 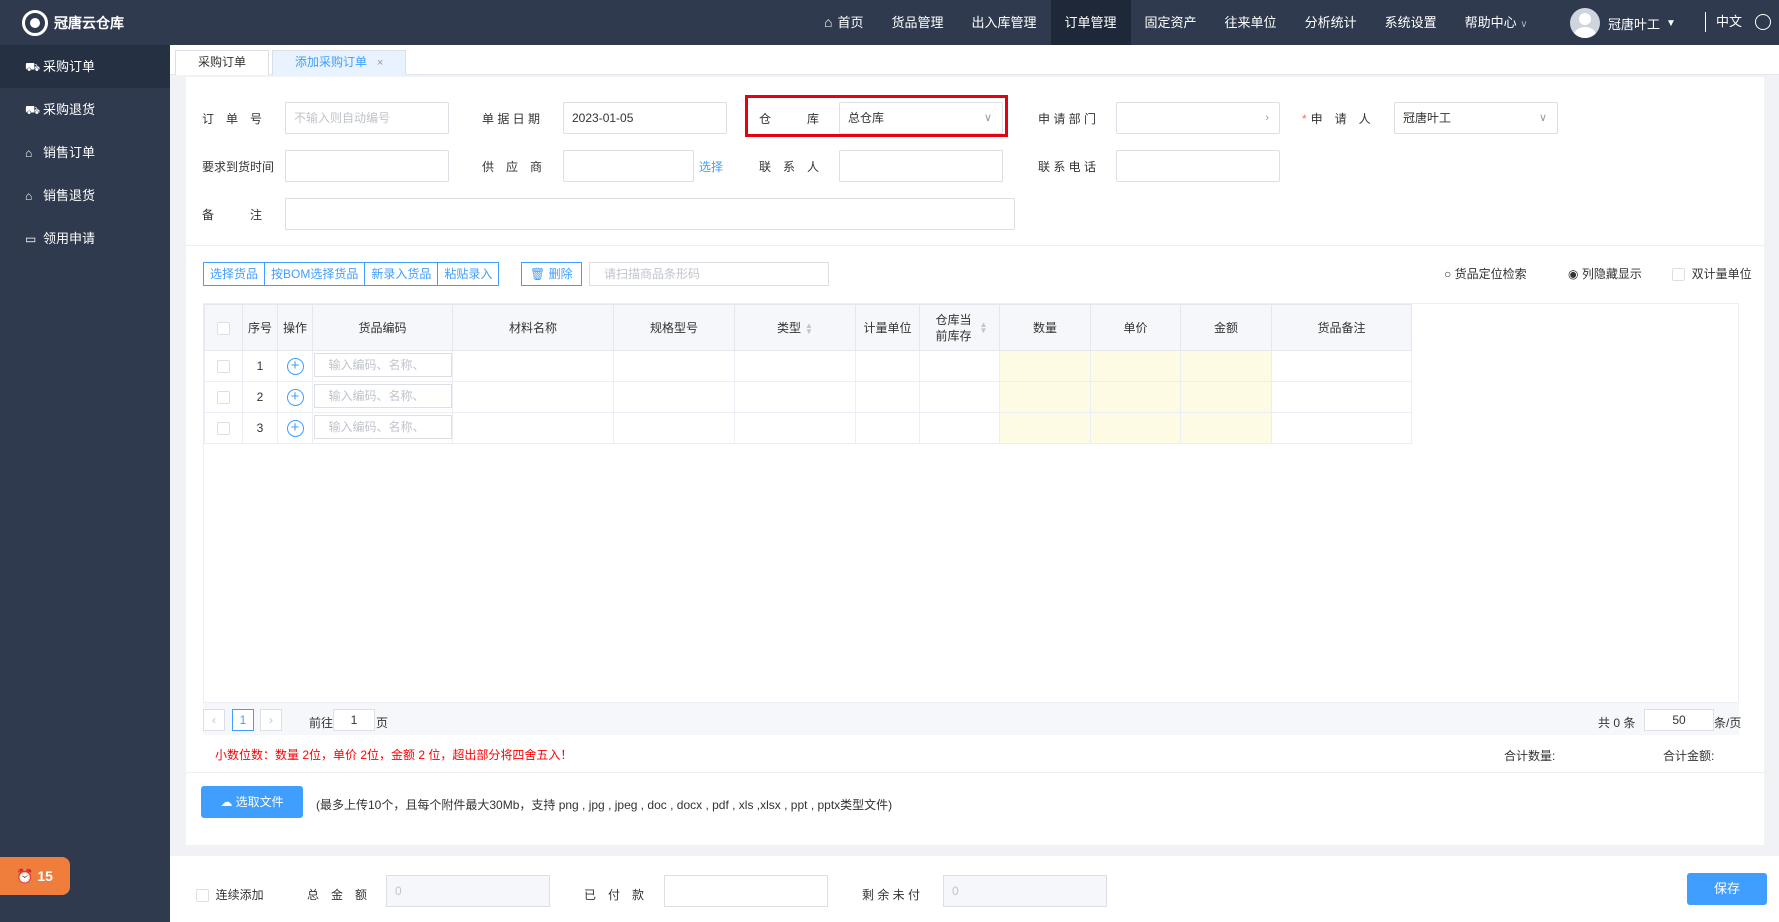 I want to click on sidebar-item-purchase-return: ⛟ 采购退货, so click(x=85, y=109).